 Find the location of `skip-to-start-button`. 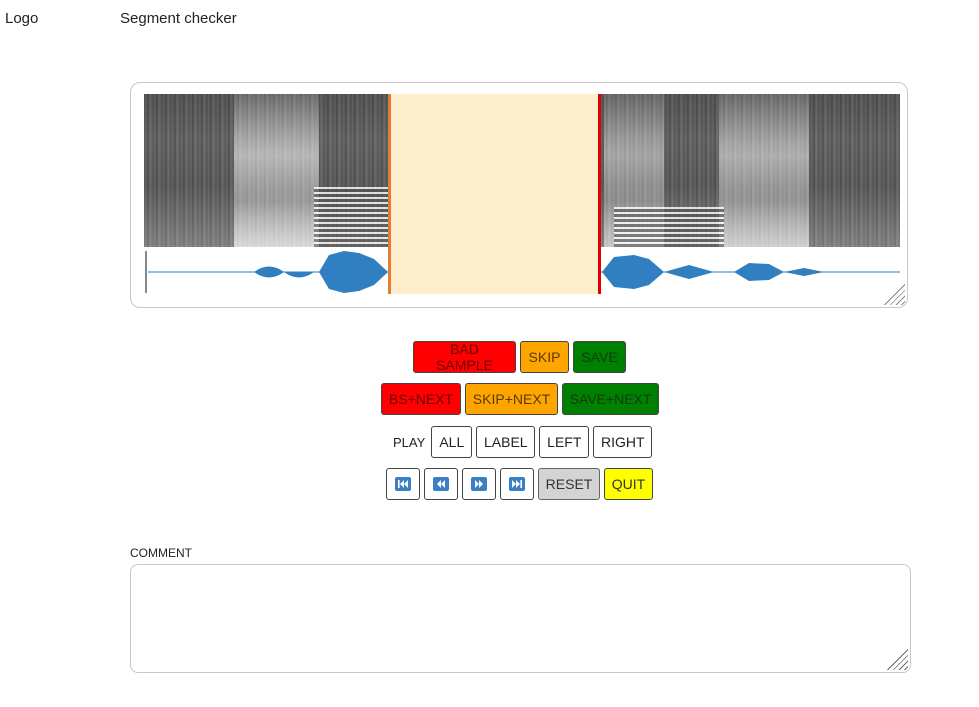

skip-to-start-button is located at coordinates (403, 484).